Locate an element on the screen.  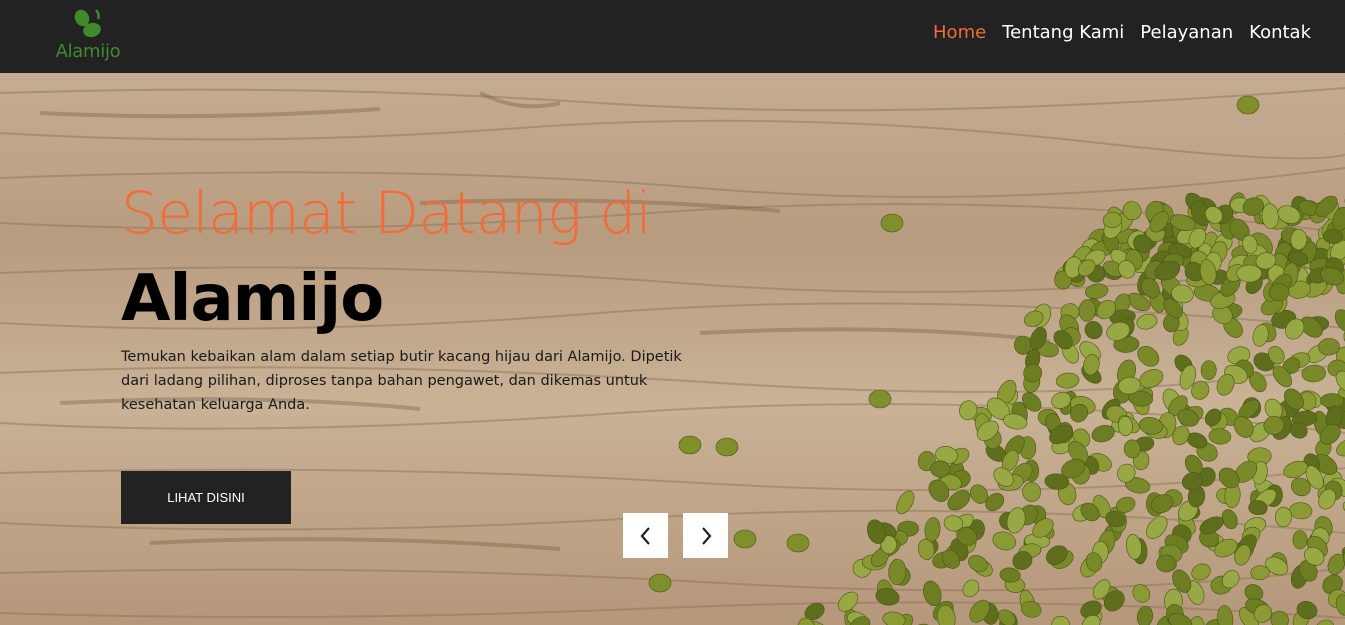
slider-prev-button is located at coordinates (645, 535).